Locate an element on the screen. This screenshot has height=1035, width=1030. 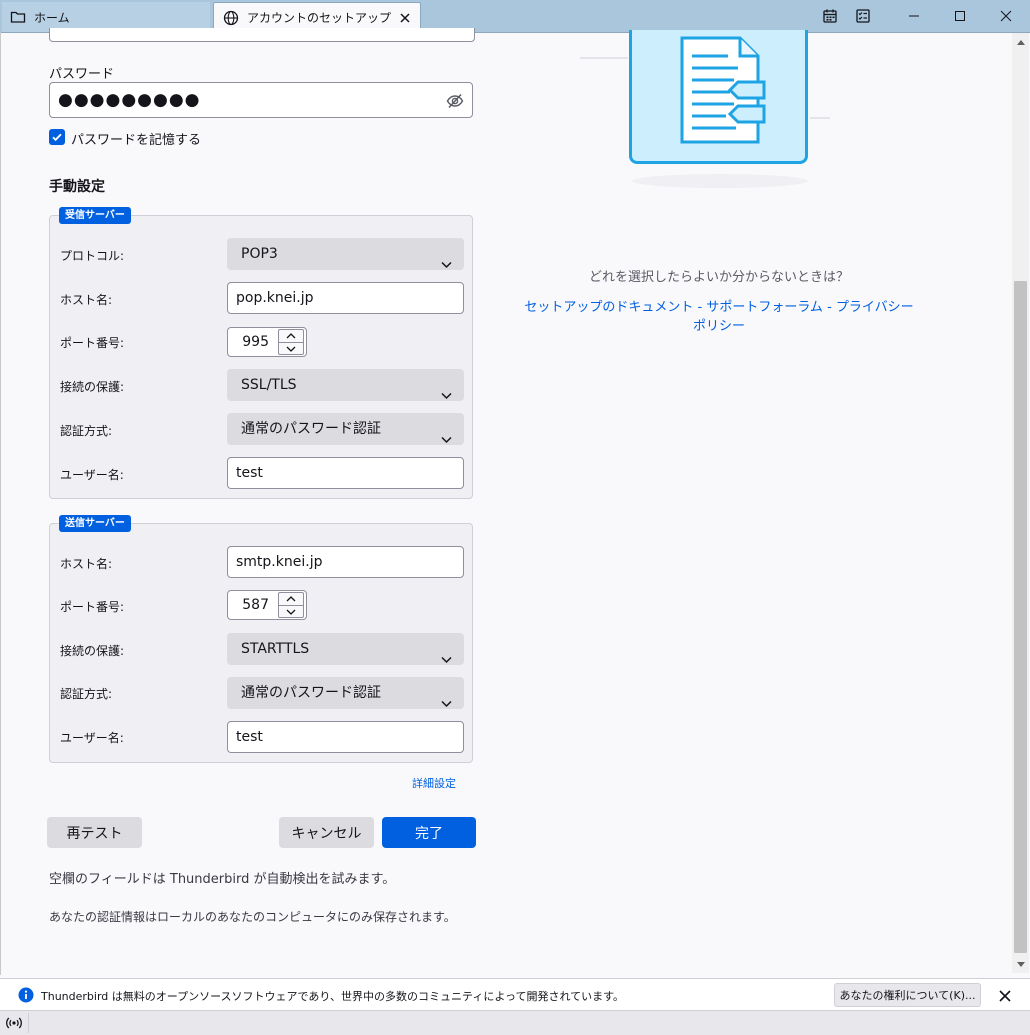
incoming-auth-label: 認証方式: is located at coordinates (86, 431).